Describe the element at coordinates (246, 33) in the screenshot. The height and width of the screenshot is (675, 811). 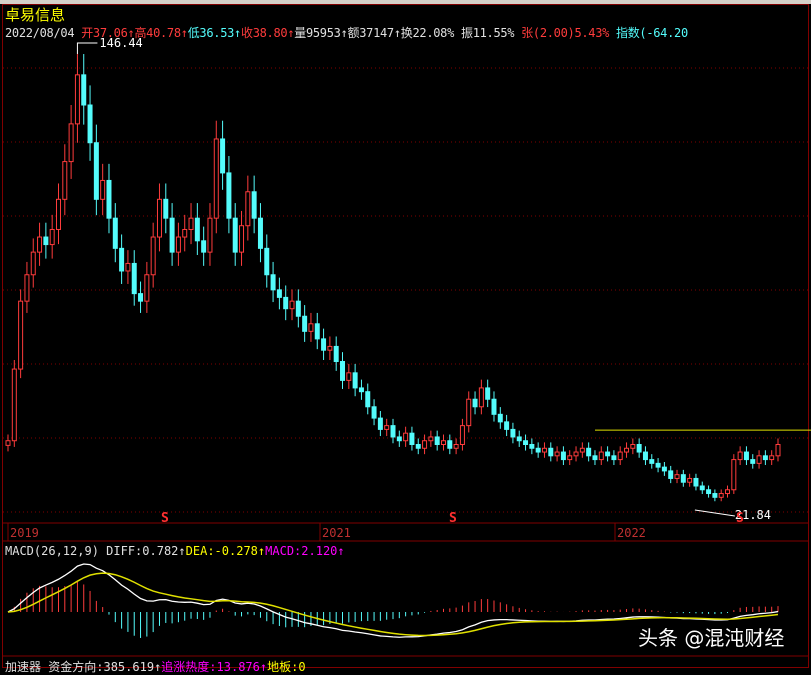
I see `close-label: 收` at that location.